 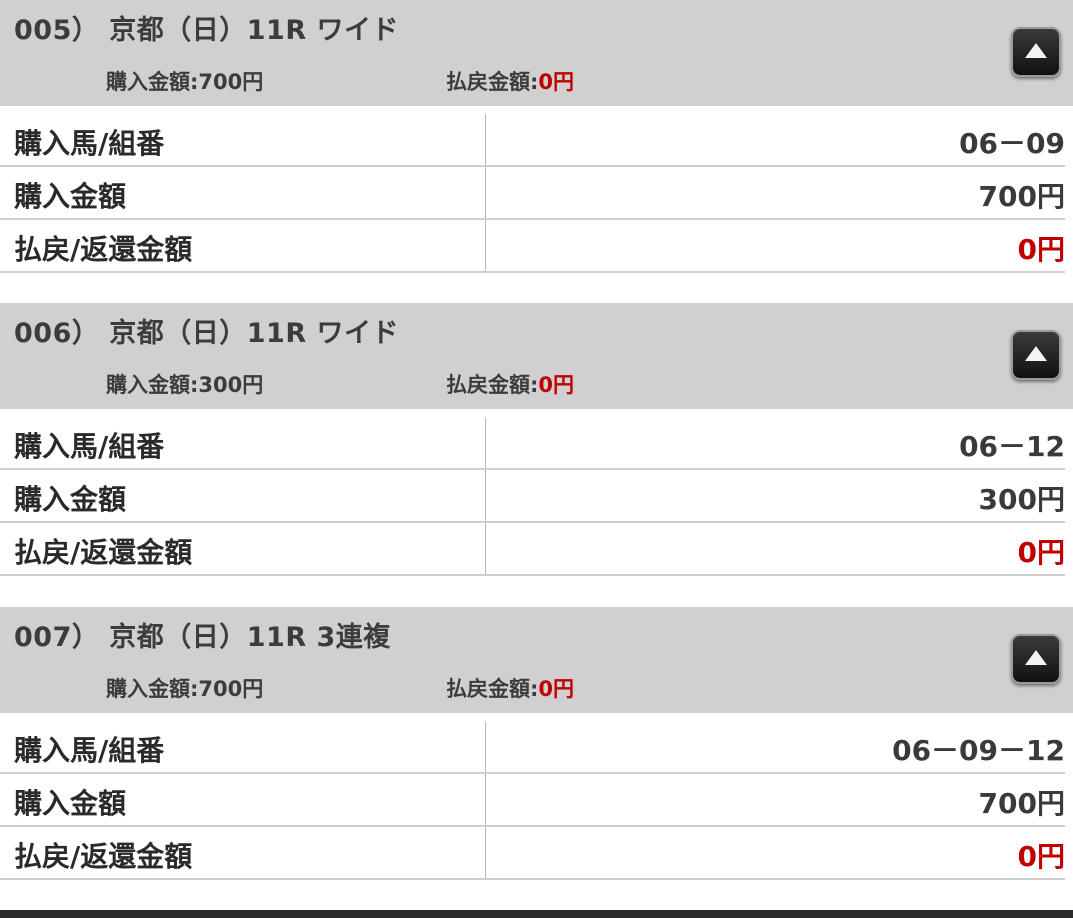 I want to click on row-value: 06－12, so click(x=1012, y=446).